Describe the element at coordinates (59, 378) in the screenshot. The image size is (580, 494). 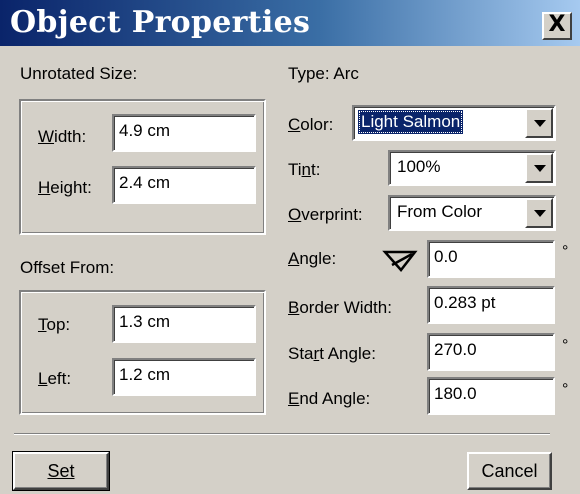
I see `left-label-rest: eft:` at that location.